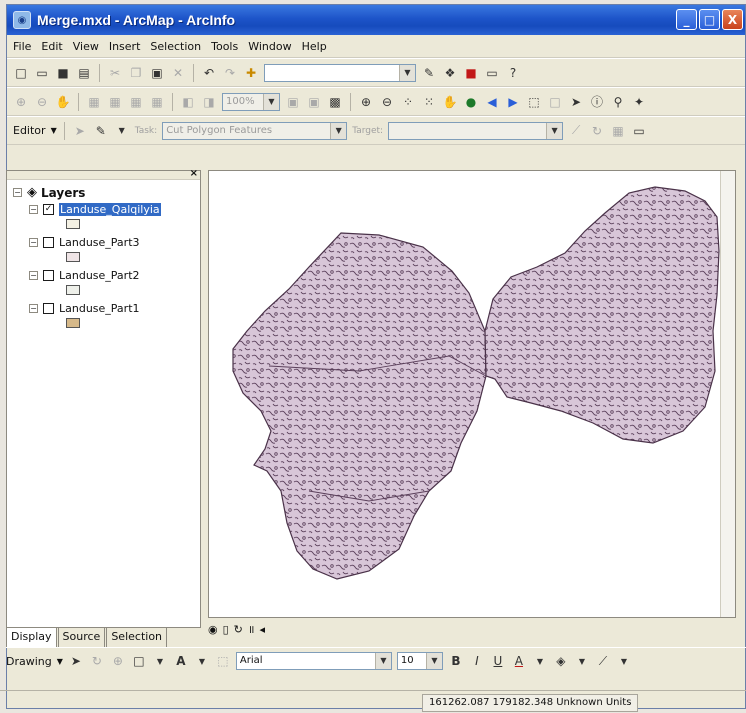 This screenshot has height=713, width=746. I want to click on sketch-tool-arrow-icon: ▼, so click(122, 131).